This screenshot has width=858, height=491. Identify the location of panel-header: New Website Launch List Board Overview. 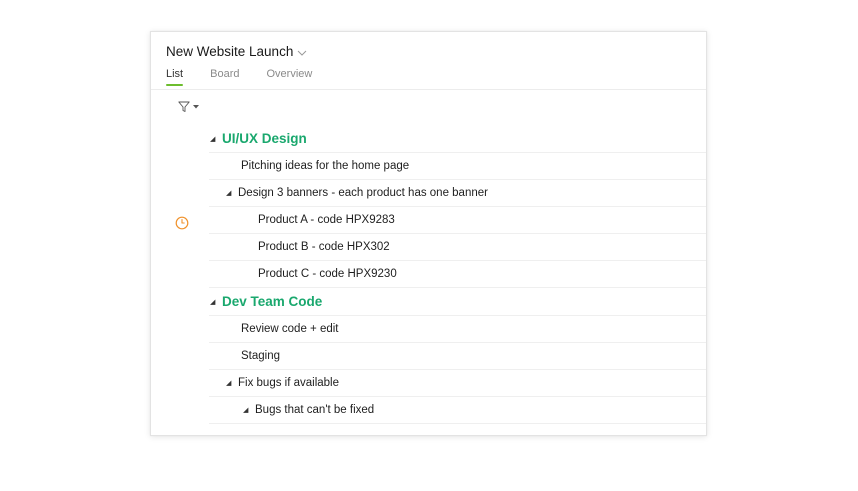
(428, 61).